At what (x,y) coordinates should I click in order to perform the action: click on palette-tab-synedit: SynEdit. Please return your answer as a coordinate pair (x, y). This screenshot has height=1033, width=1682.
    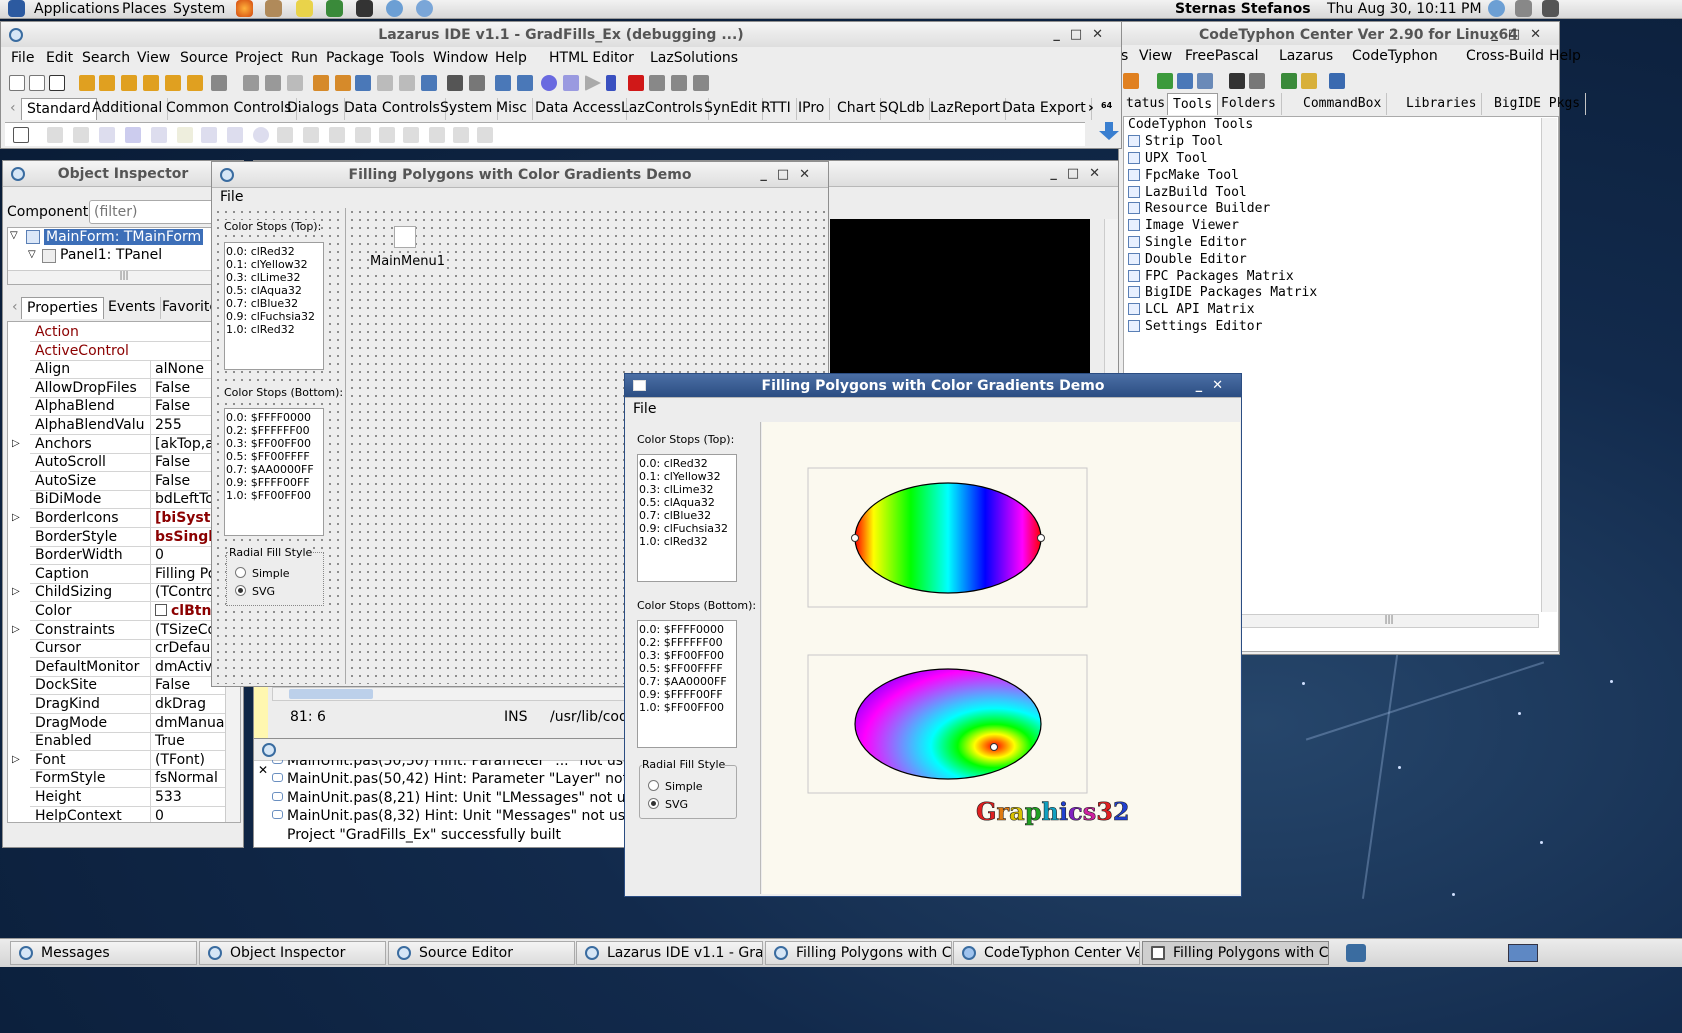
    Looking at the image, I should click on (731, 109).